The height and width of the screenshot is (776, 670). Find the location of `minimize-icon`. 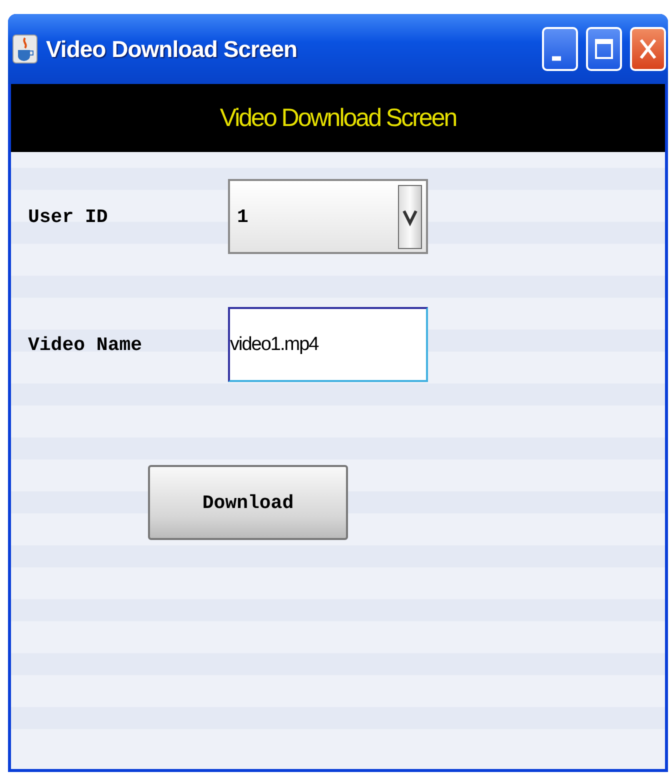

minimize-icon is located at coordinates (556, 58).